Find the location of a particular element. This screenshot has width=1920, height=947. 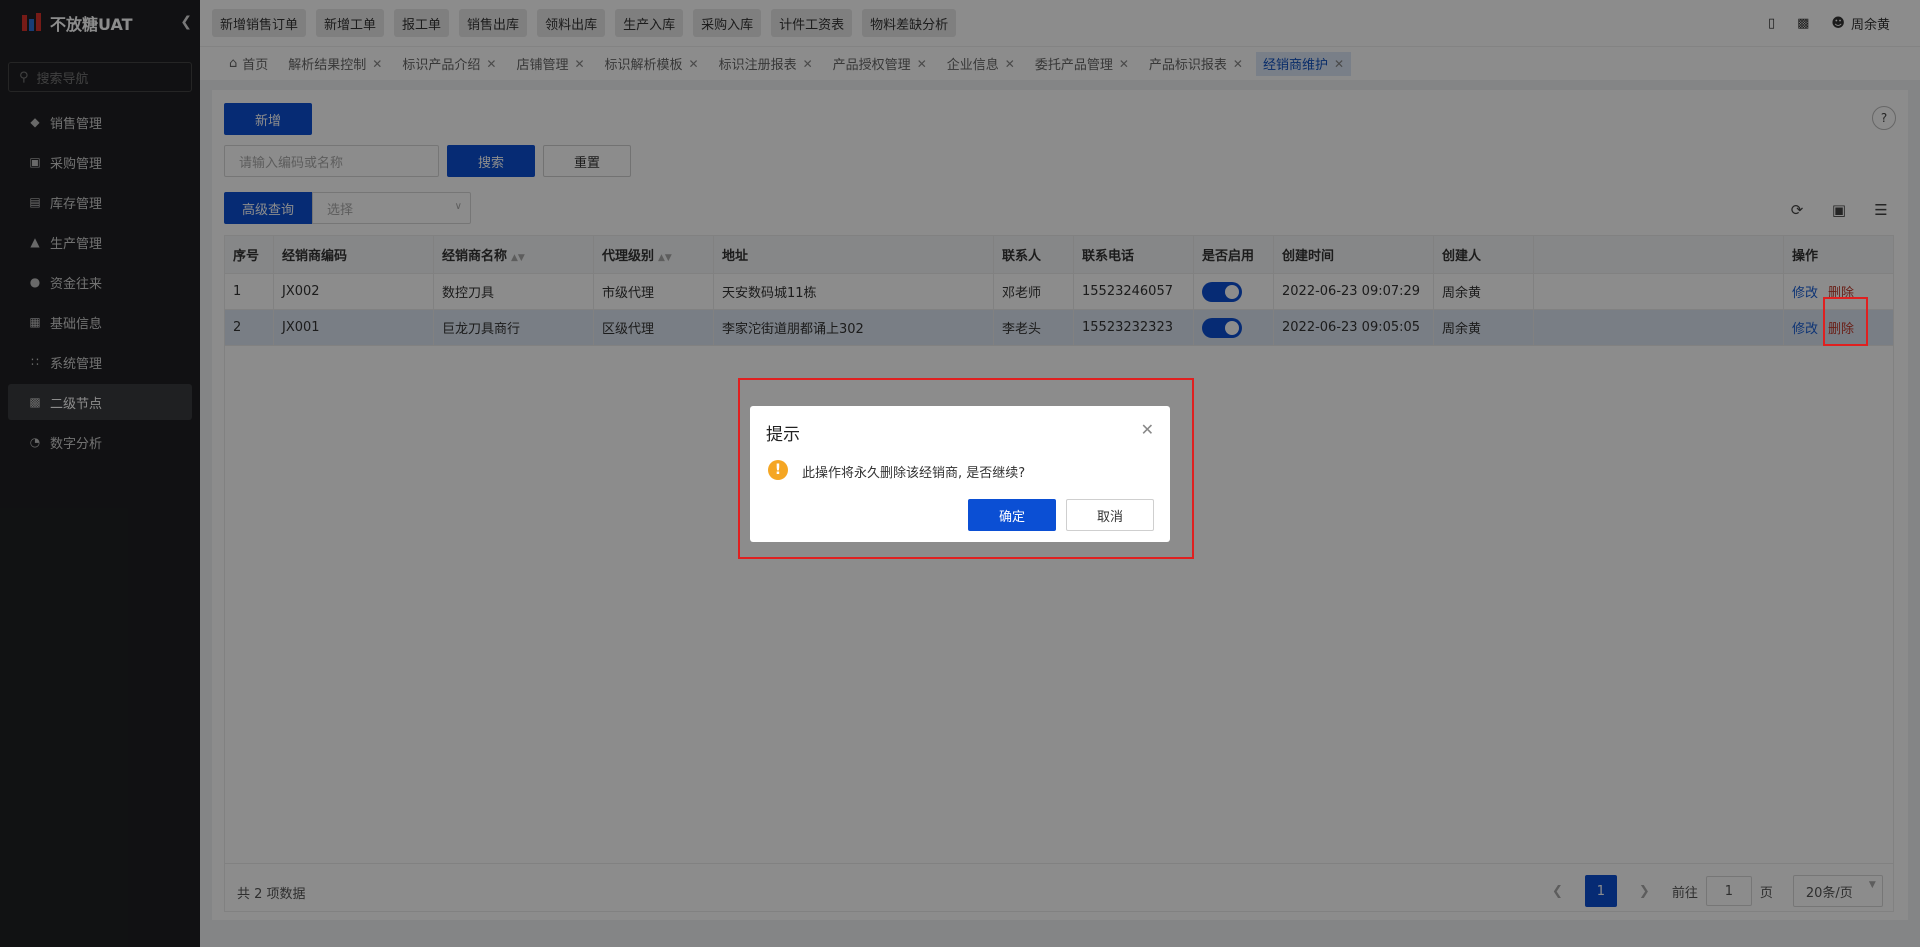

highlight-delete-link is located at coordinates (1845, 321).